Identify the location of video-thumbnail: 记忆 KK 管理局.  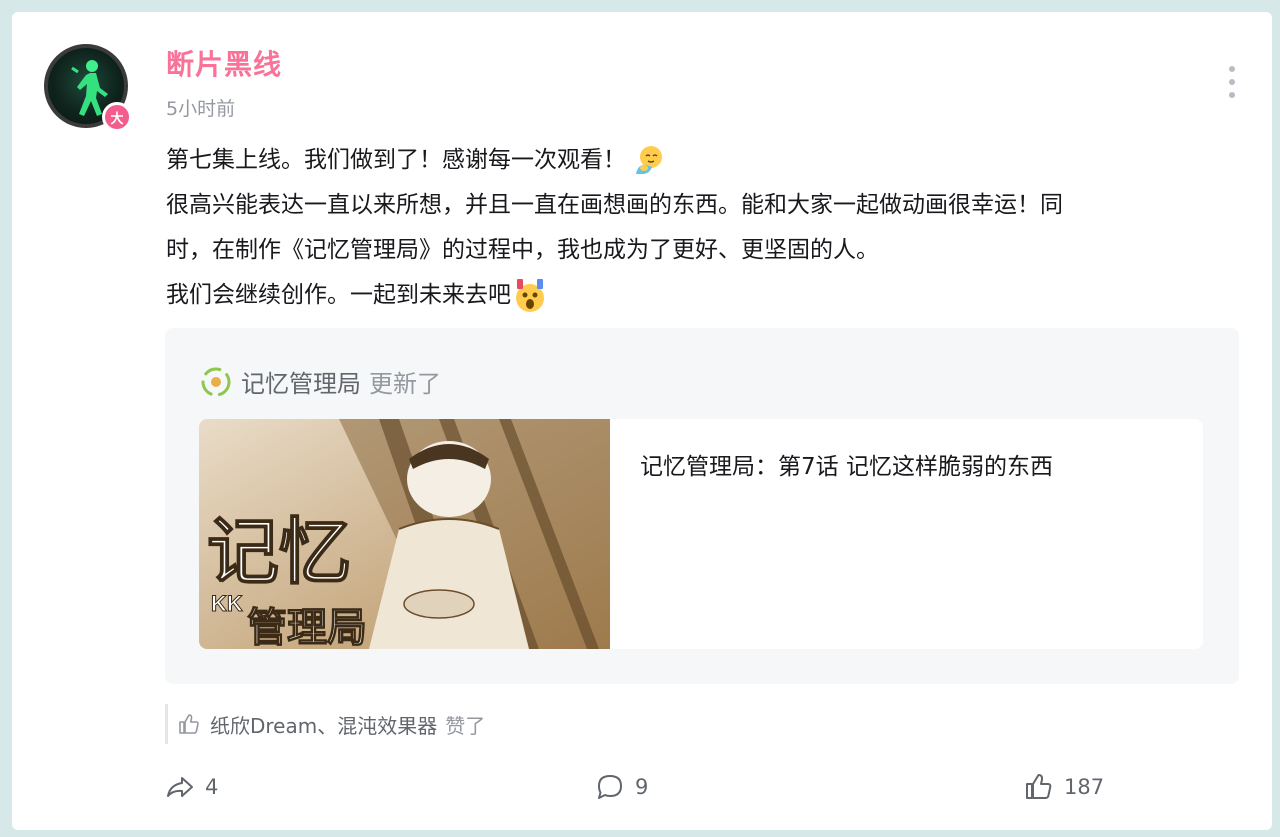
(404, 534).